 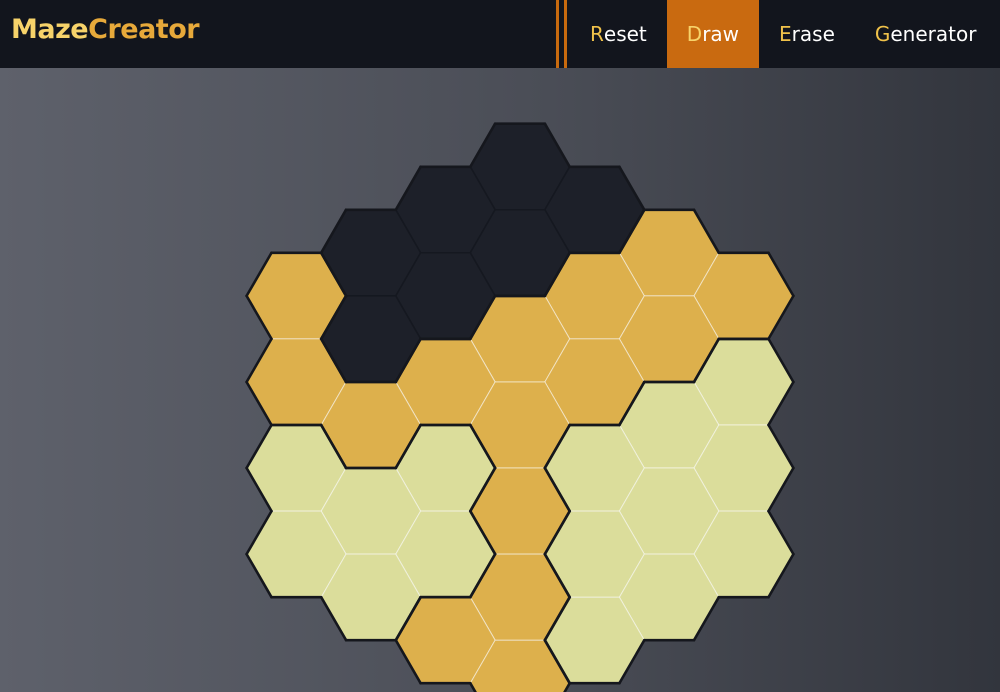 I want to click on generator-label-initial: G, so click(x=882, y=34).